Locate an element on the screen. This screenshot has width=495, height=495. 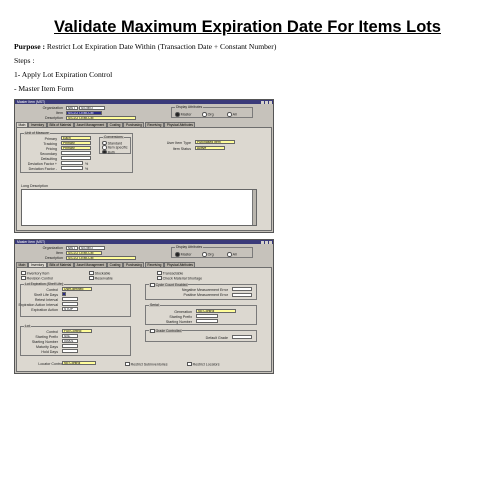
default-grade-field is located at coordinates (242, 337).